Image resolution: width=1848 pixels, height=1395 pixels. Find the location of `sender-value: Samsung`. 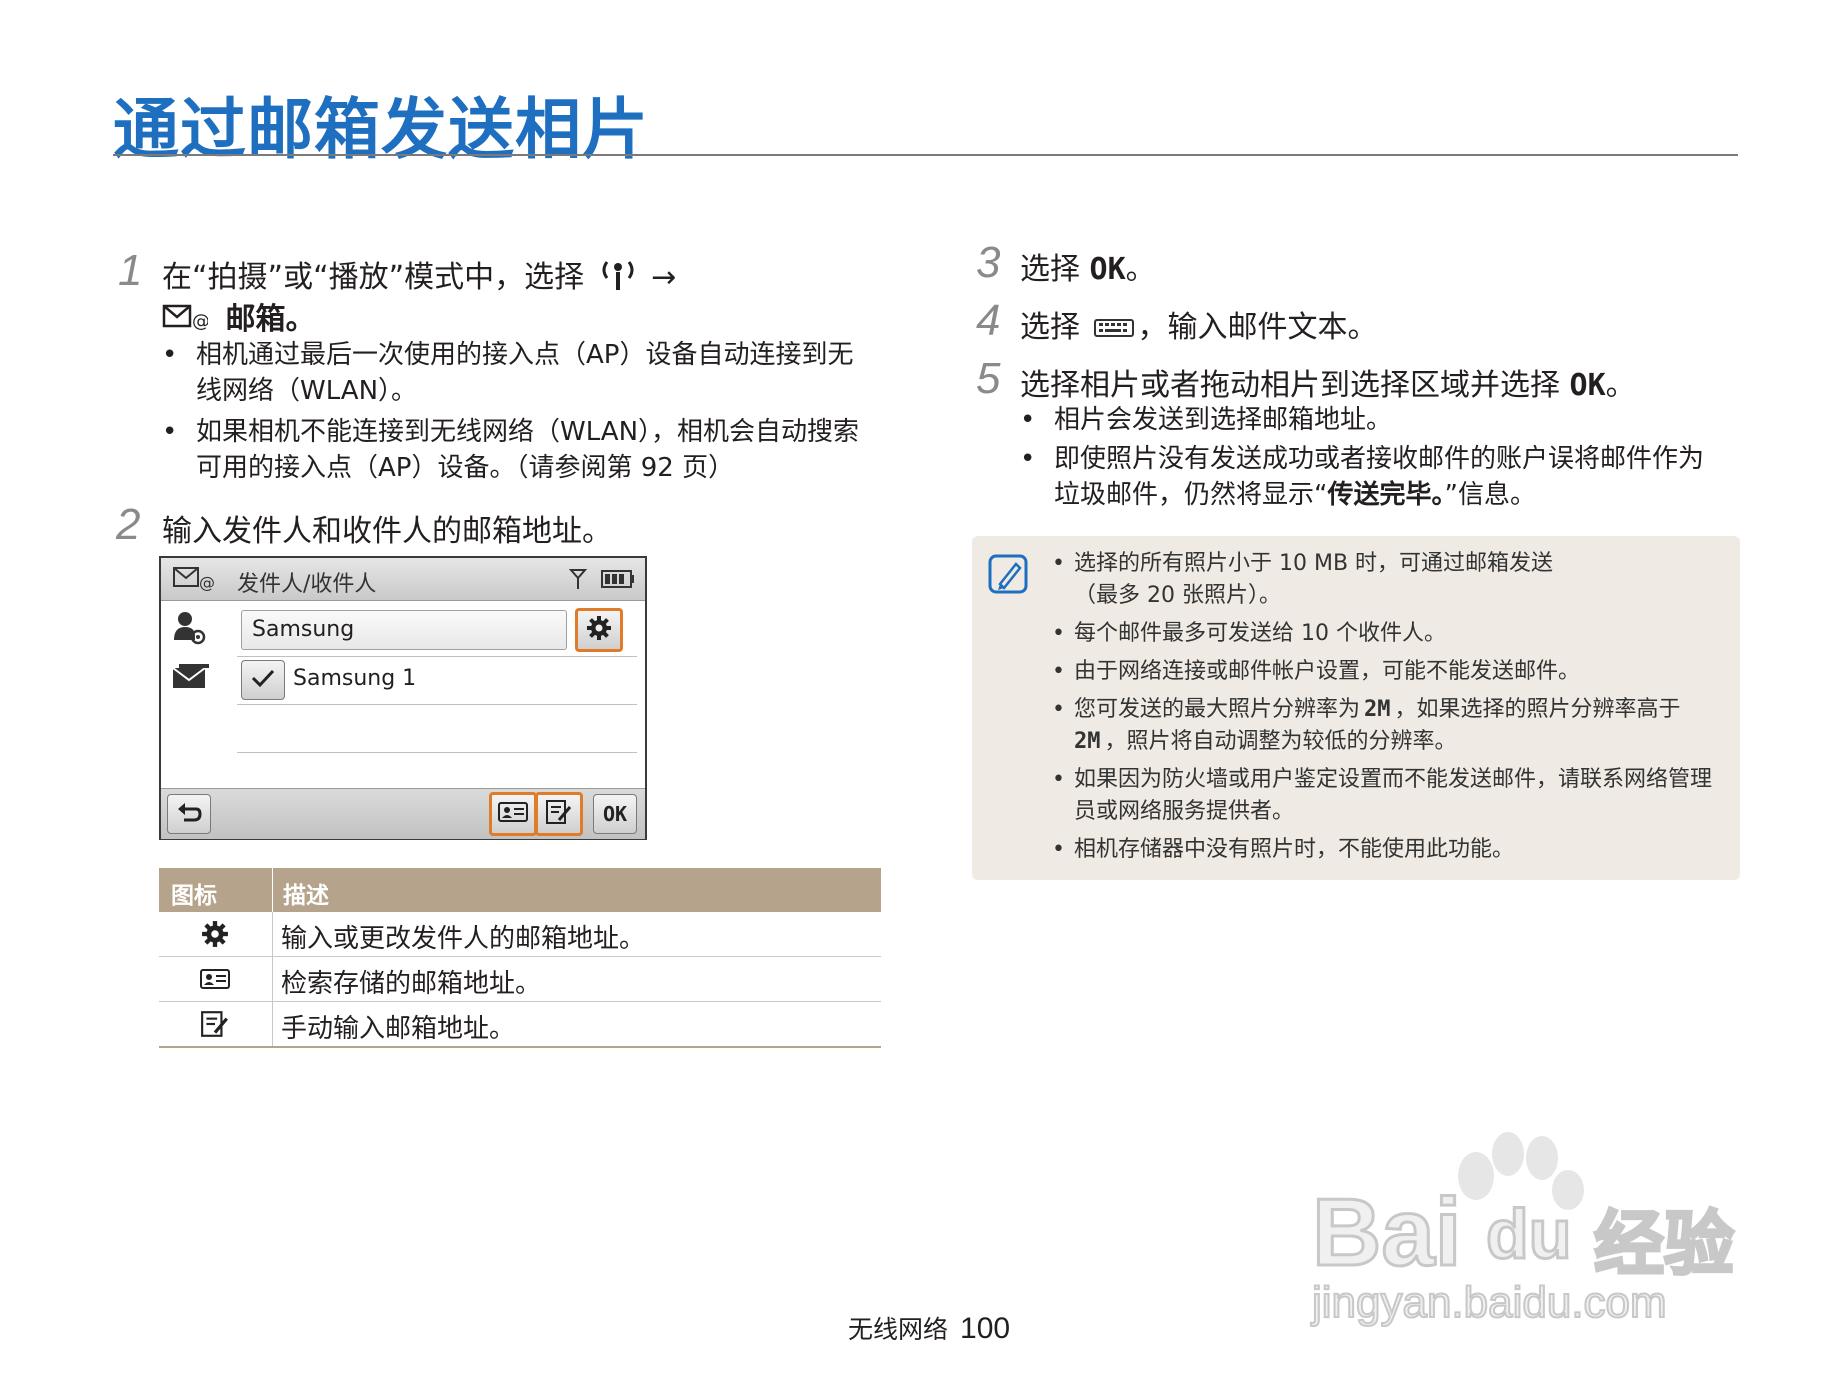

sender-value: Samsung is located at coordinates (303, 629).